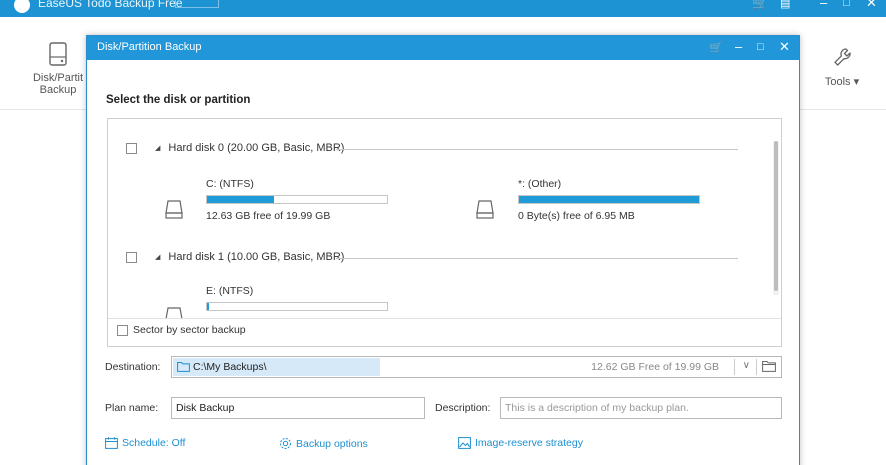  Describe the element at coordinates (285, 443) in the screenshot. I see `gear-icon` at that location.